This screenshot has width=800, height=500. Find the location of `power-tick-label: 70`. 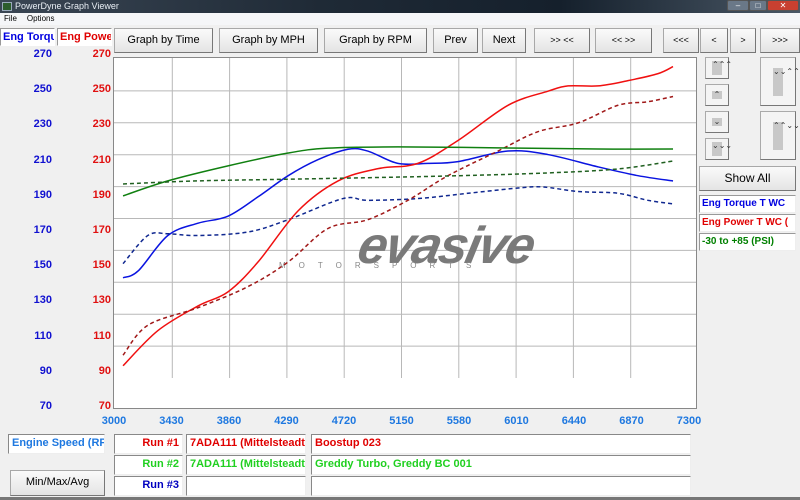

power-tick-label: 70 is located at coordinates (104, 406).